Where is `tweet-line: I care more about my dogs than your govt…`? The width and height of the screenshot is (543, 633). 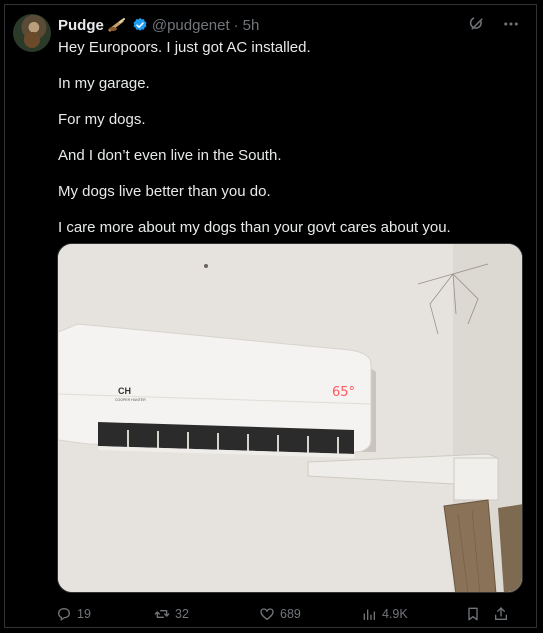 tweet-line: I care more about my dogs than your govt… is located at coordinates (254, 227).